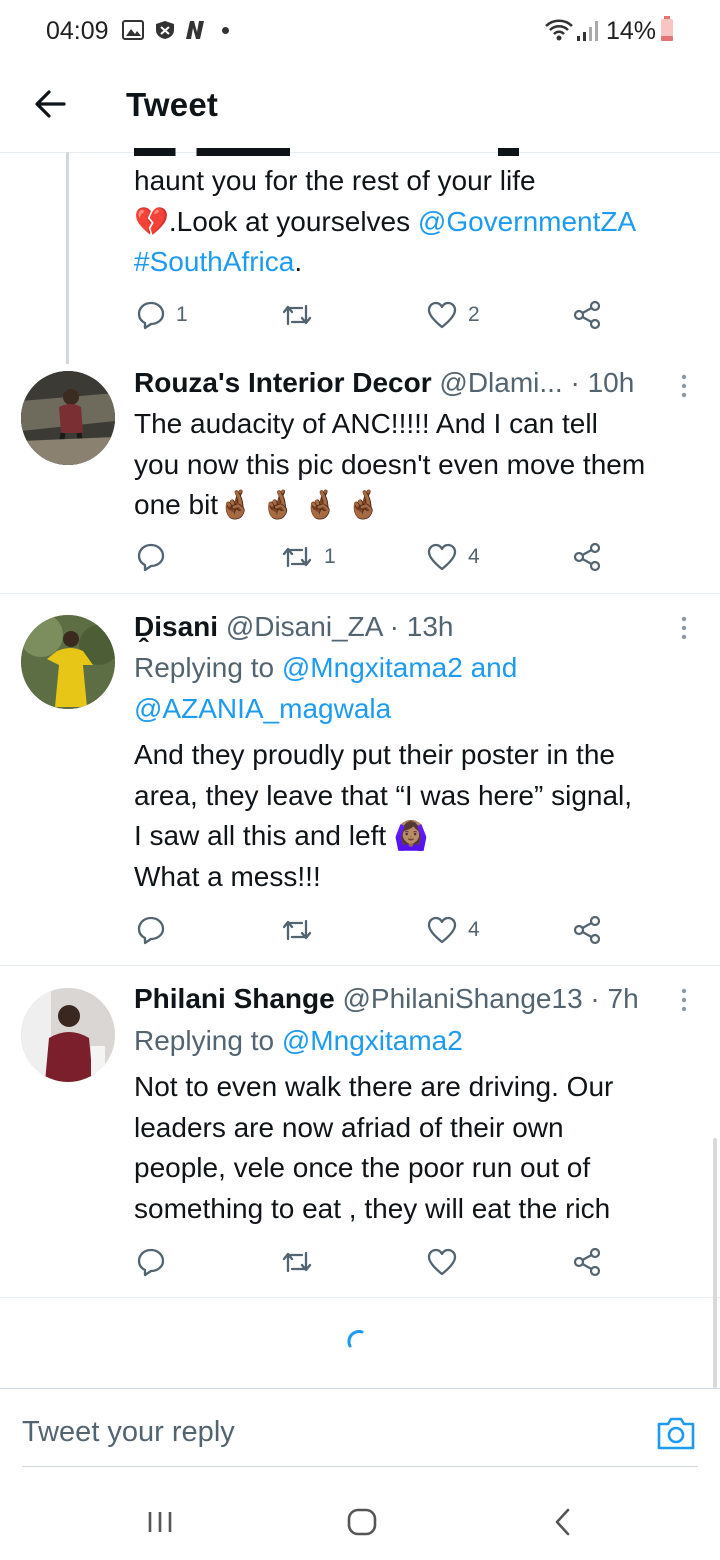 The width and height of the screenshot is (720, 1560). I want to click on reply-input-underline, so click(360, 1466).